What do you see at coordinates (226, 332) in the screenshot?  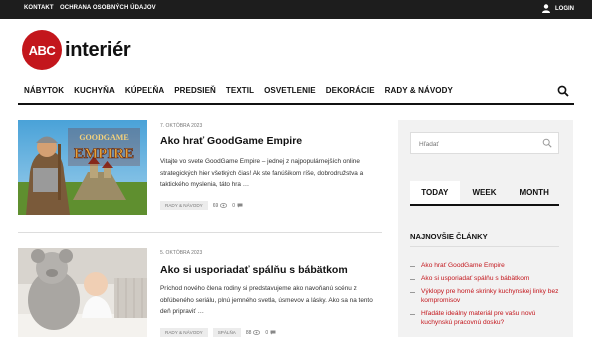 I see `post-category-tag: SPÁLŇA` at bounding box center [226, 332].